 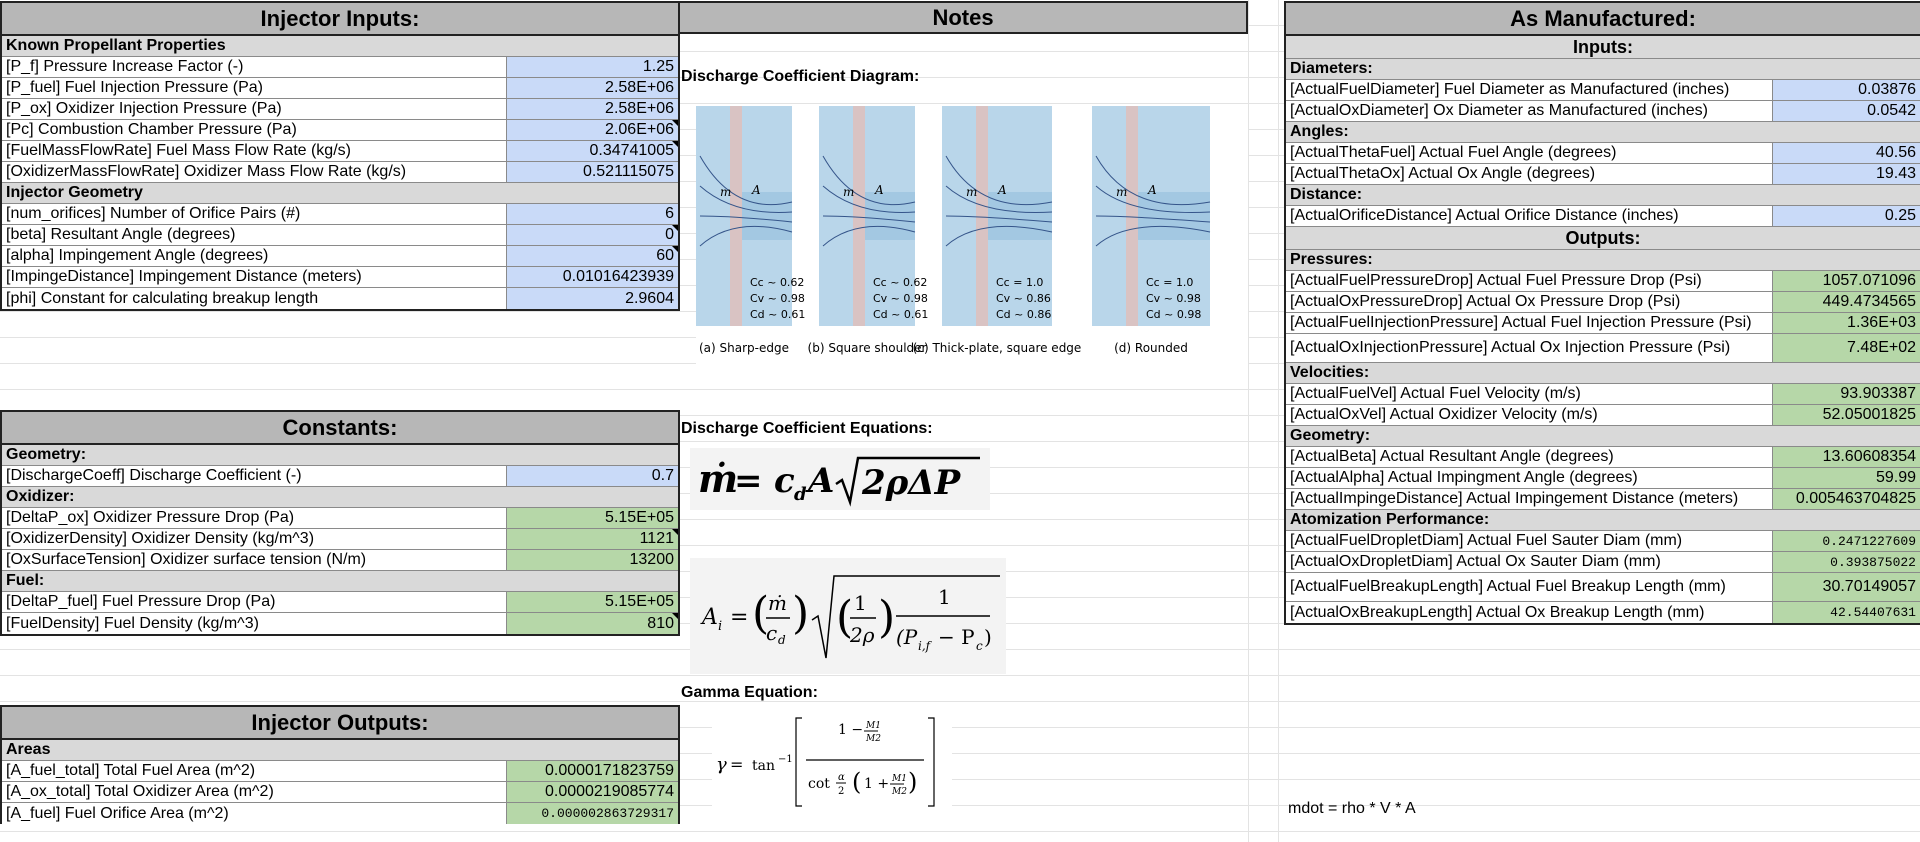 What do you see at coordinates (1846, 612) in the screenshot?
I see `value-cell: 42.54407631` at bounding box center [1846, 612].